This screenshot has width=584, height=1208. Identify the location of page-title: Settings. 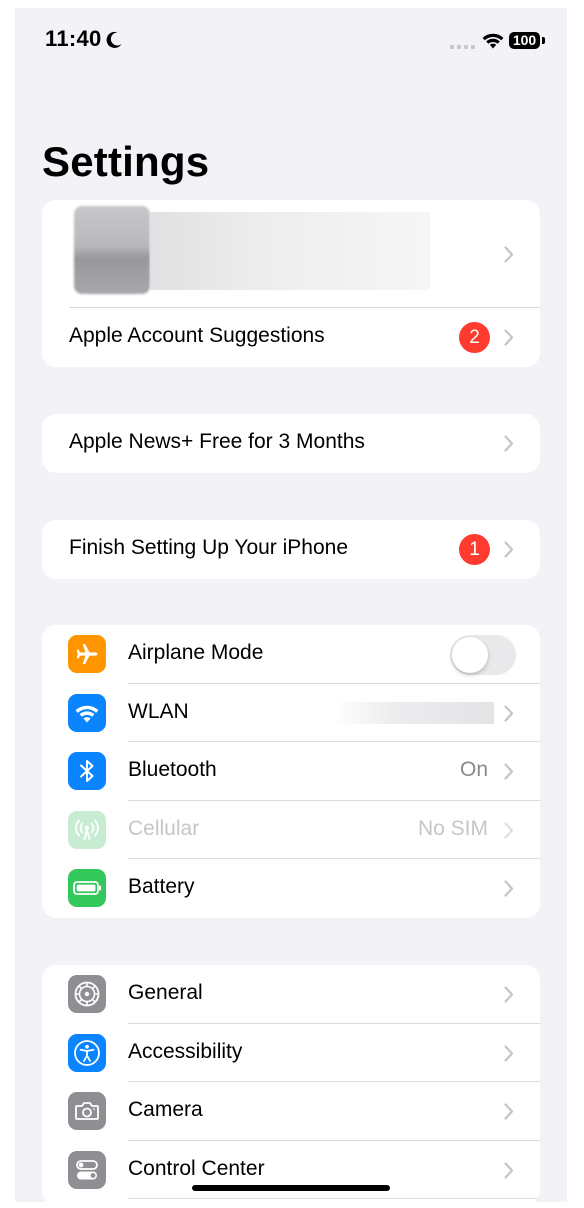
(126, 161).